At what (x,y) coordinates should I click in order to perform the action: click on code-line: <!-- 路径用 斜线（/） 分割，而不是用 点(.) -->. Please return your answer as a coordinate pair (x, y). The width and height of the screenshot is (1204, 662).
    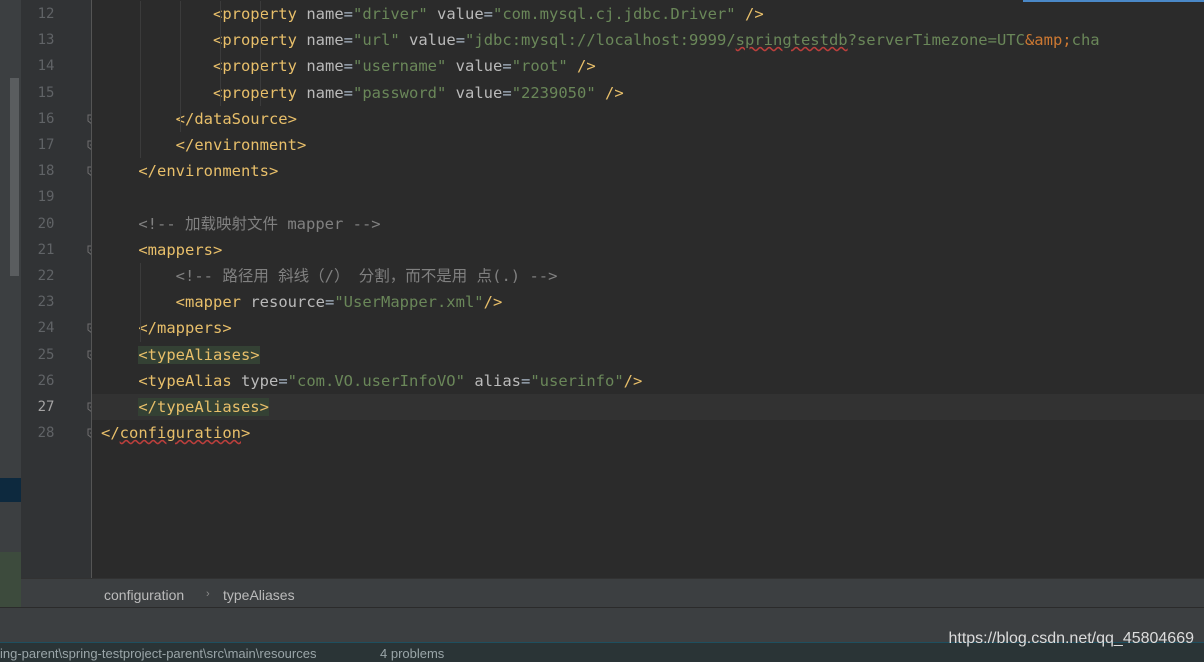
    Looking at the image, I should click on (648, 276).